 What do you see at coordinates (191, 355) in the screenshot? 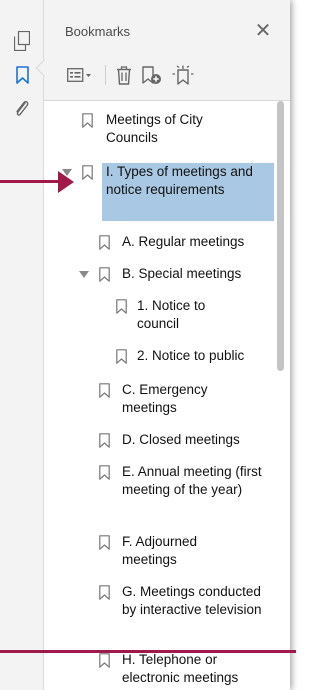
I see `bookmark-label: 2. Notice to public` at bounding box center [191, 355].